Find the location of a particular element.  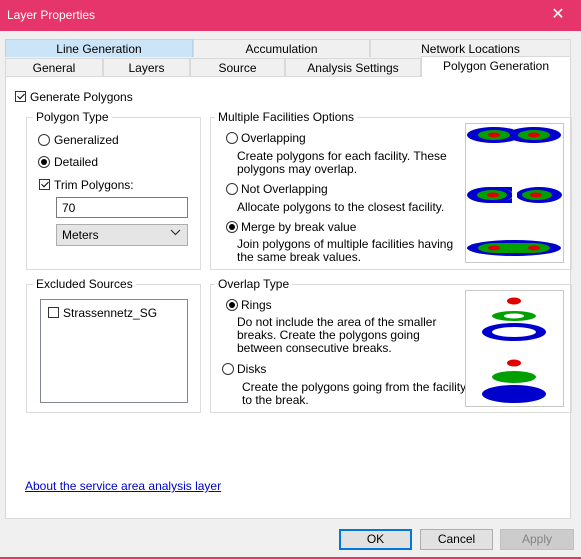

tab-layers: Layers is located at coordinates (146, 67).